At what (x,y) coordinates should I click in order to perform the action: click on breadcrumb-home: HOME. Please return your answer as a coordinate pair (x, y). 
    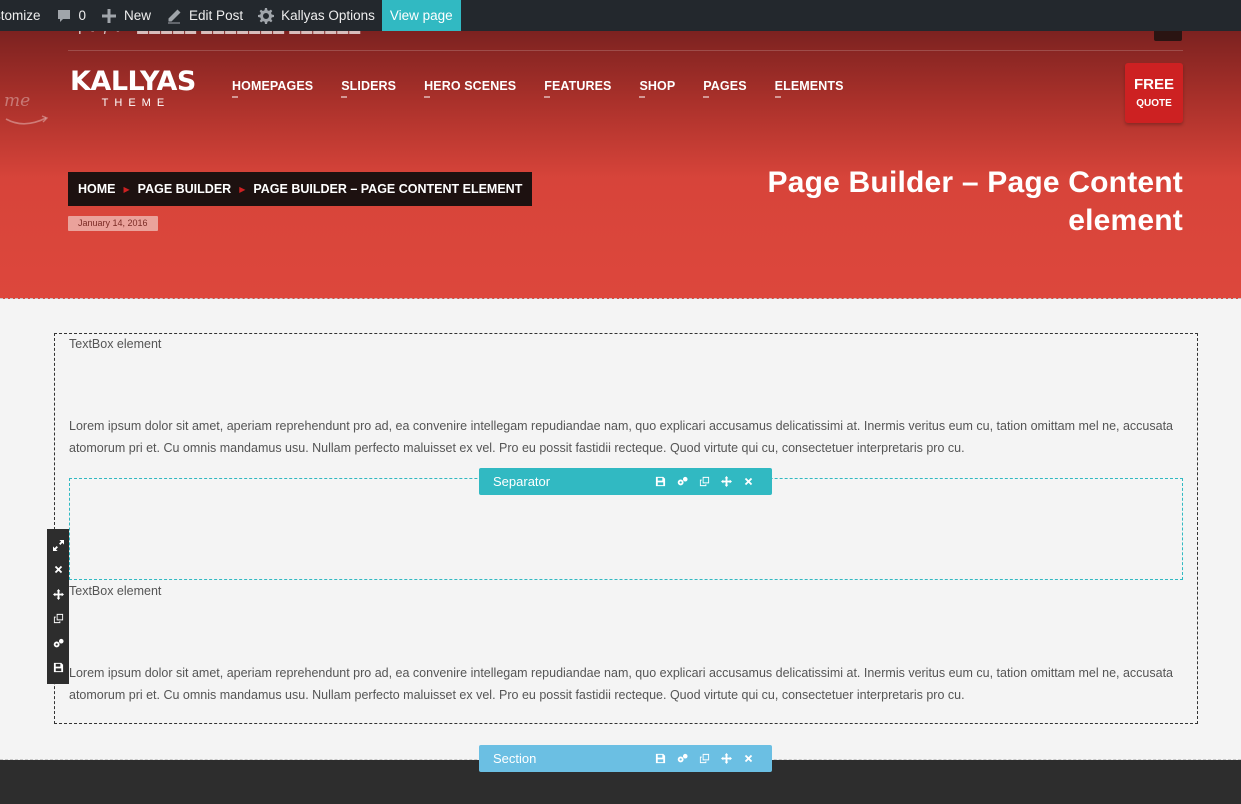
    Looking at the image, I should click on (97, 189).